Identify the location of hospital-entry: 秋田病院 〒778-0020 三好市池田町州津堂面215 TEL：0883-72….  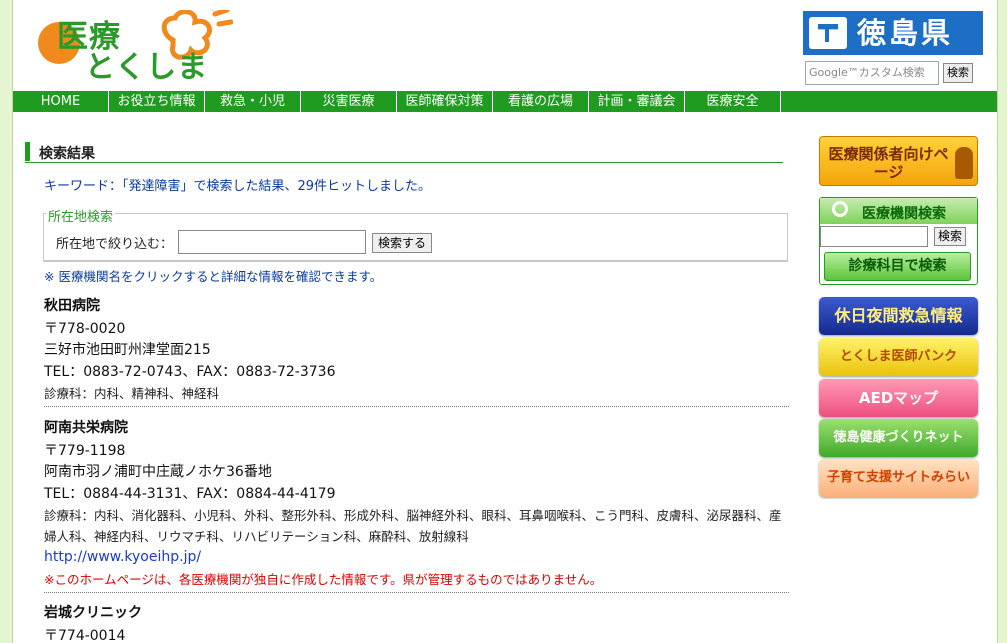
(416, 350).